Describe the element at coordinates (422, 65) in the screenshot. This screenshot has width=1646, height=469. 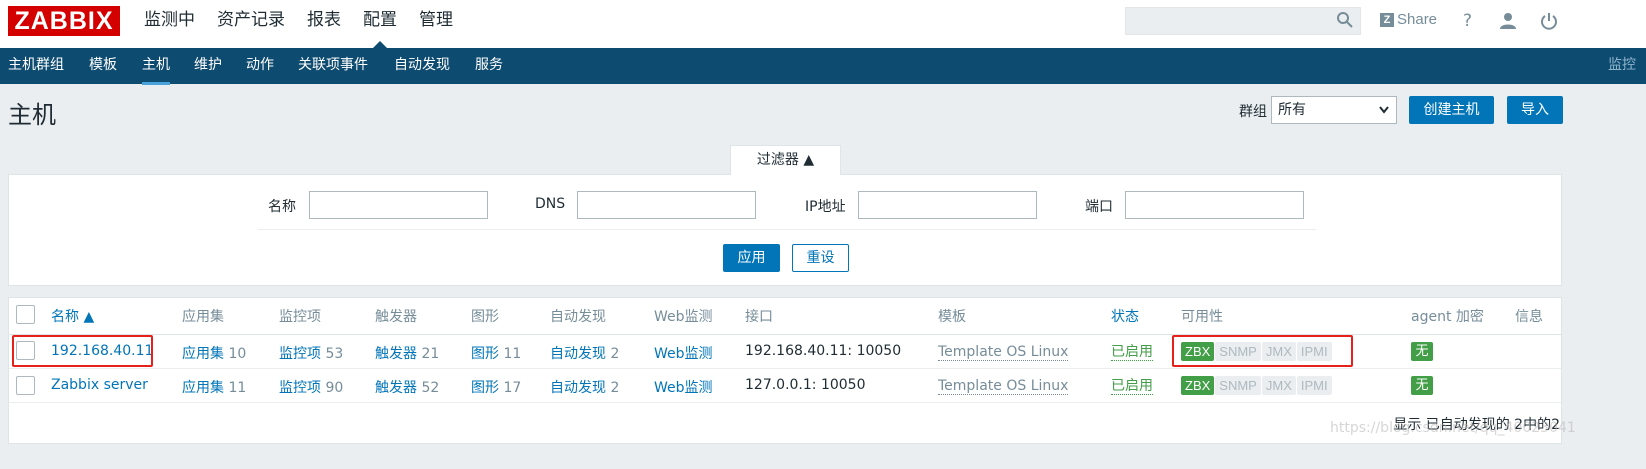
I see `sub-nav-discovery: 自动发现` at that location.